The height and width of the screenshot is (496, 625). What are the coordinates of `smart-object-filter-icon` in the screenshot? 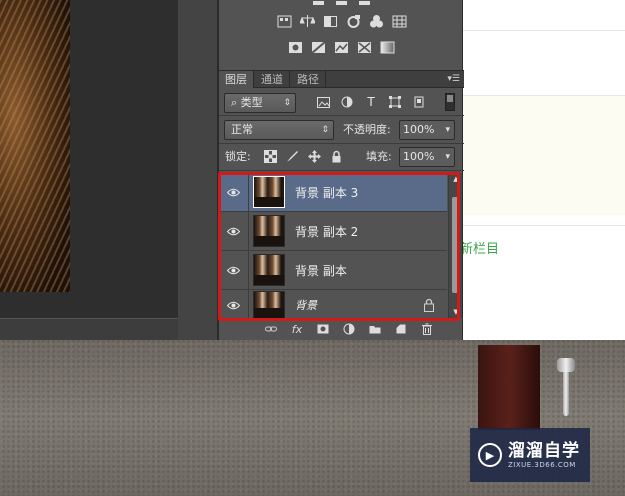 It's located at (419, 102).